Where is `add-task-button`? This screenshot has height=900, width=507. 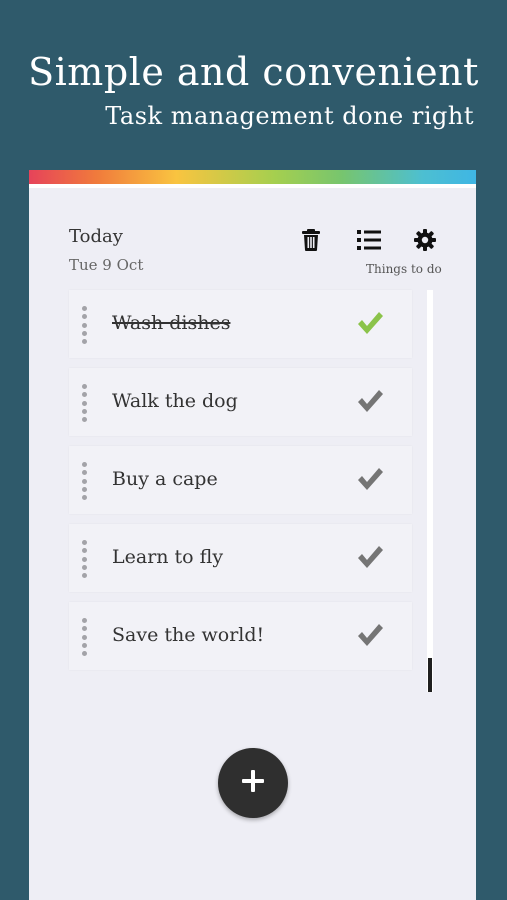
add-task-button is located at coordinates (253, 783).